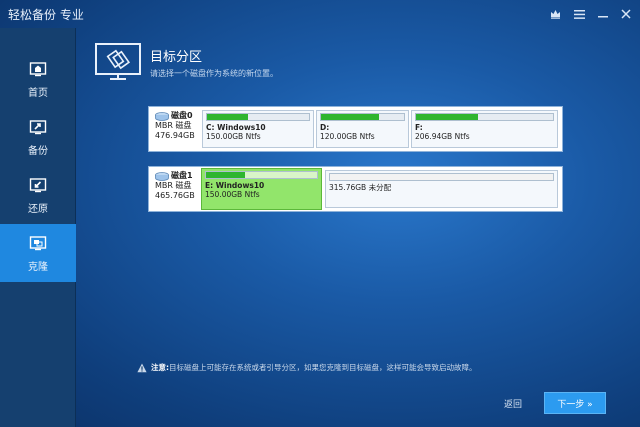 The width and height of the screenshot is (640, 427). Describe the element at coordinates (38, 68) in the screenshot. I see `home-icon` at that location.